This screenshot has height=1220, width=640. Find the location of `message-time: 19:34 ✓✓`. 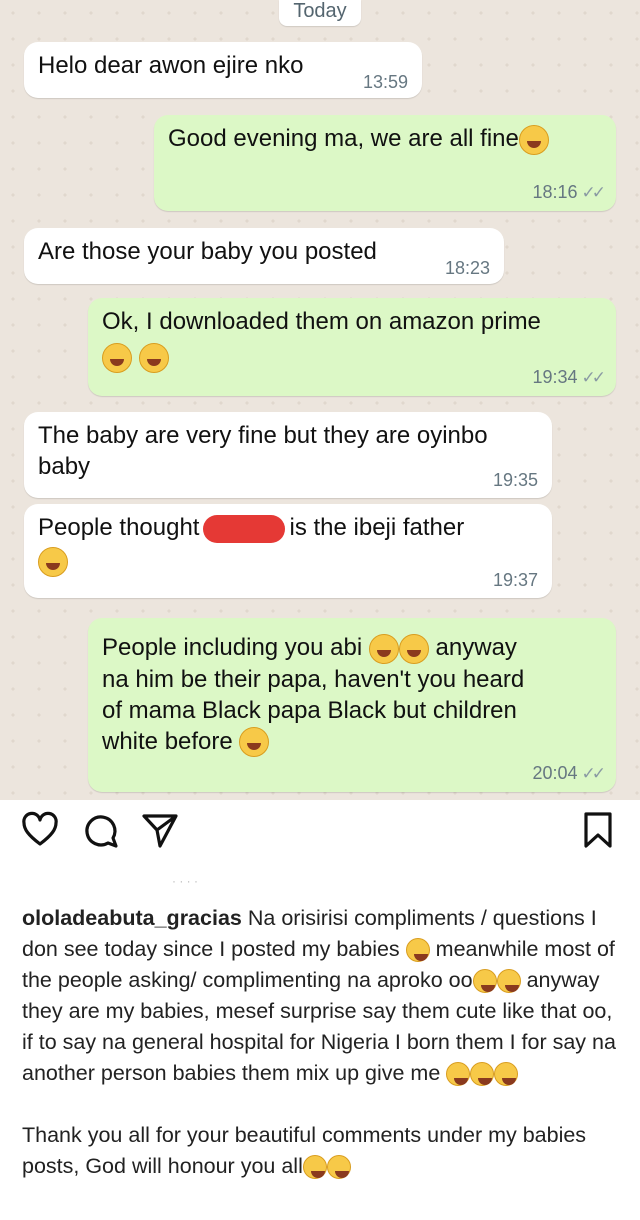

message-time: 19:34 ✓✓ is located at coordinates (569, 377).